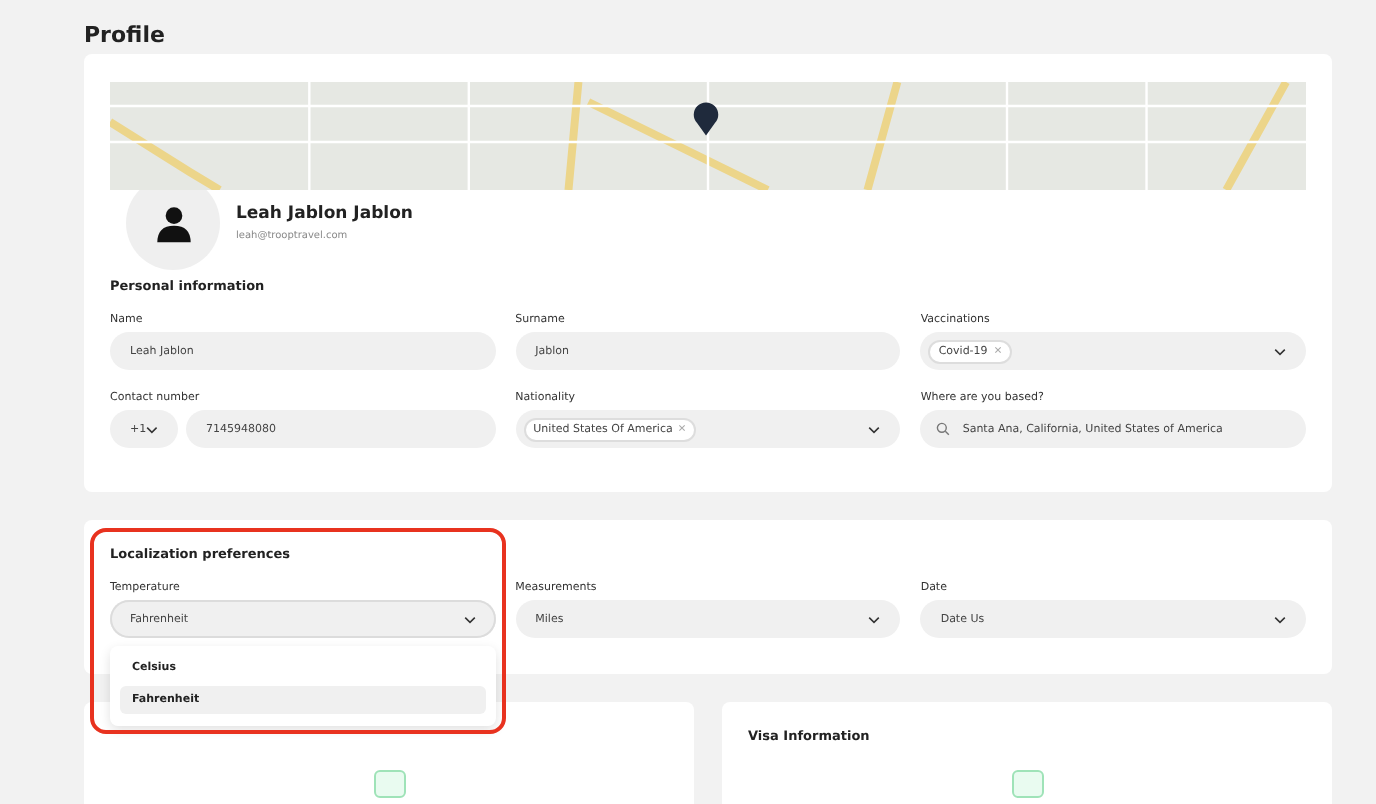 The width and height of the screenshot is (1376, 804). What do you see at coordinates (943, 429) in the screenshot?
I see `search-icon` at bounding box center [943, 429].